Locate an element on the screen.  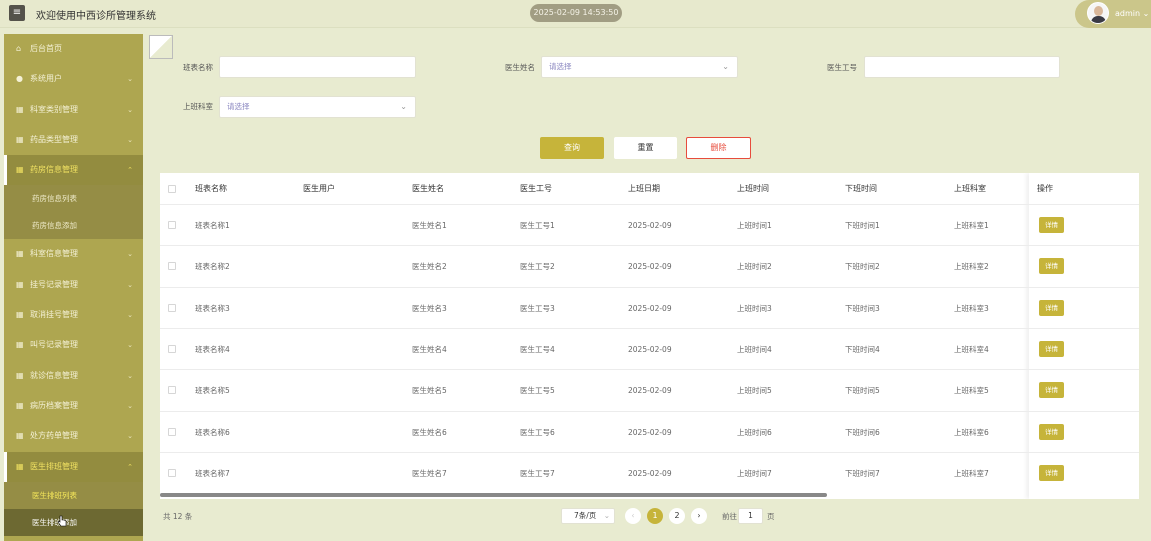
next-page-button: › is located at coordinates (699, 516).